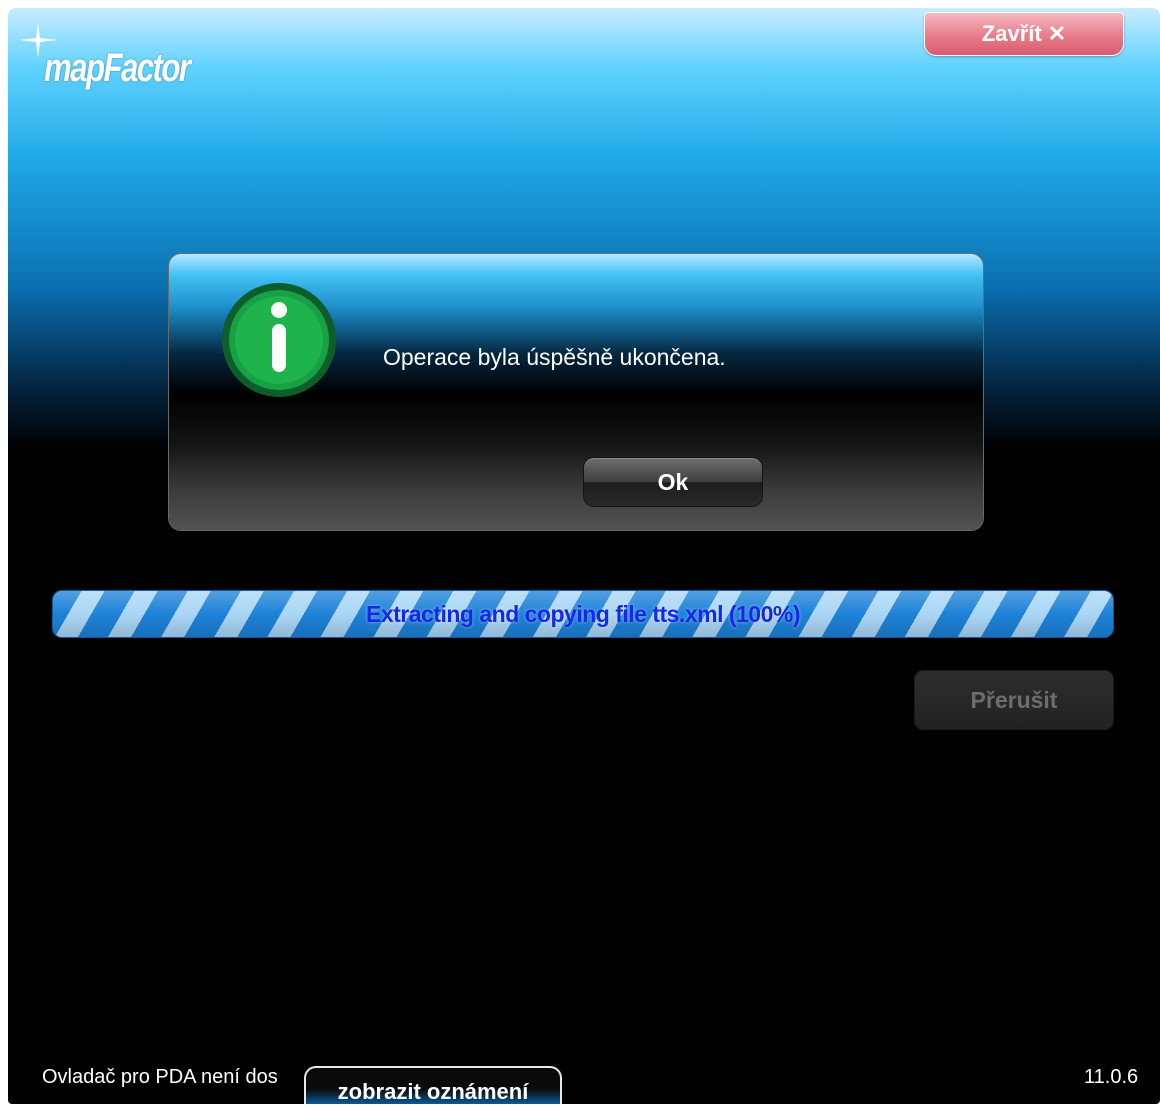  I want to click on logo-text: mapFactor, so click(117, 68).